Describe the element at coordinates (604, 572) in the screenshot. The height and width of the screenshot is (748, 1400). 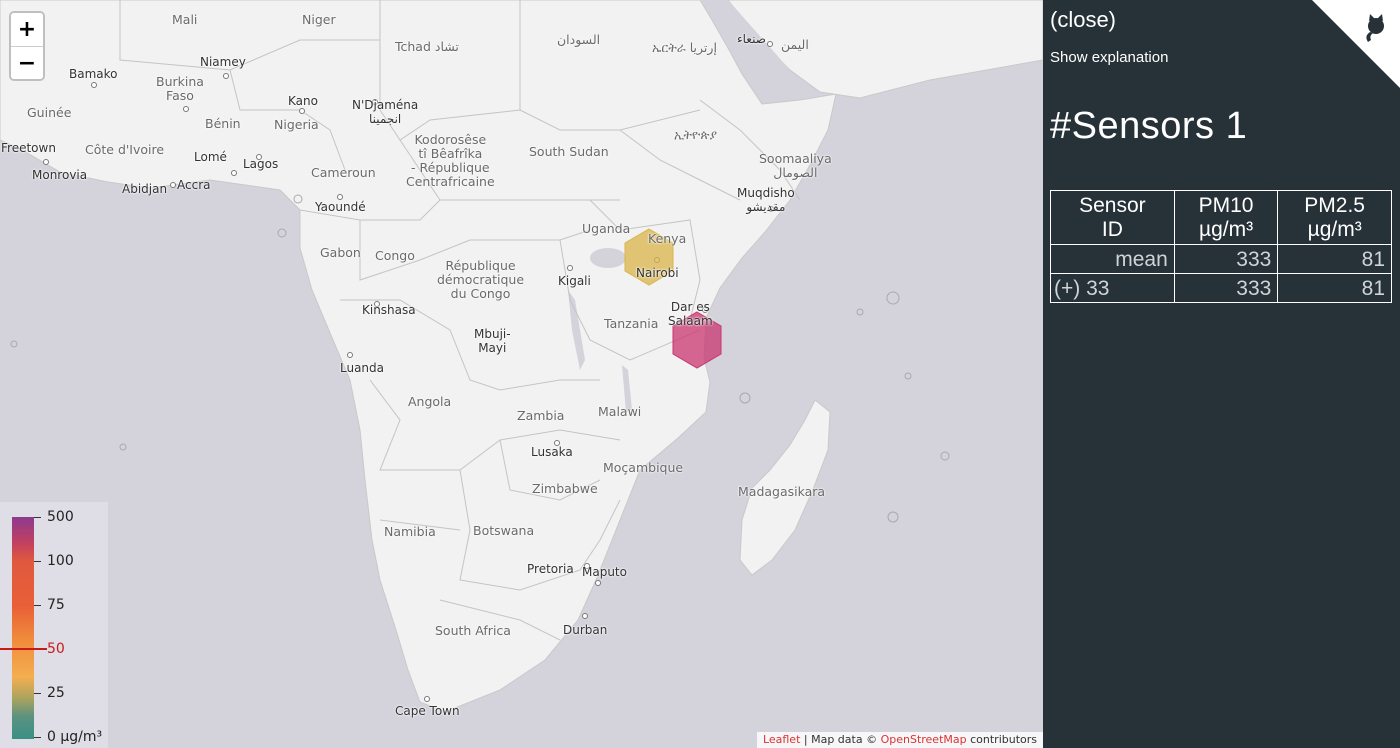
I see `label-maputo: Maputo` at that location.